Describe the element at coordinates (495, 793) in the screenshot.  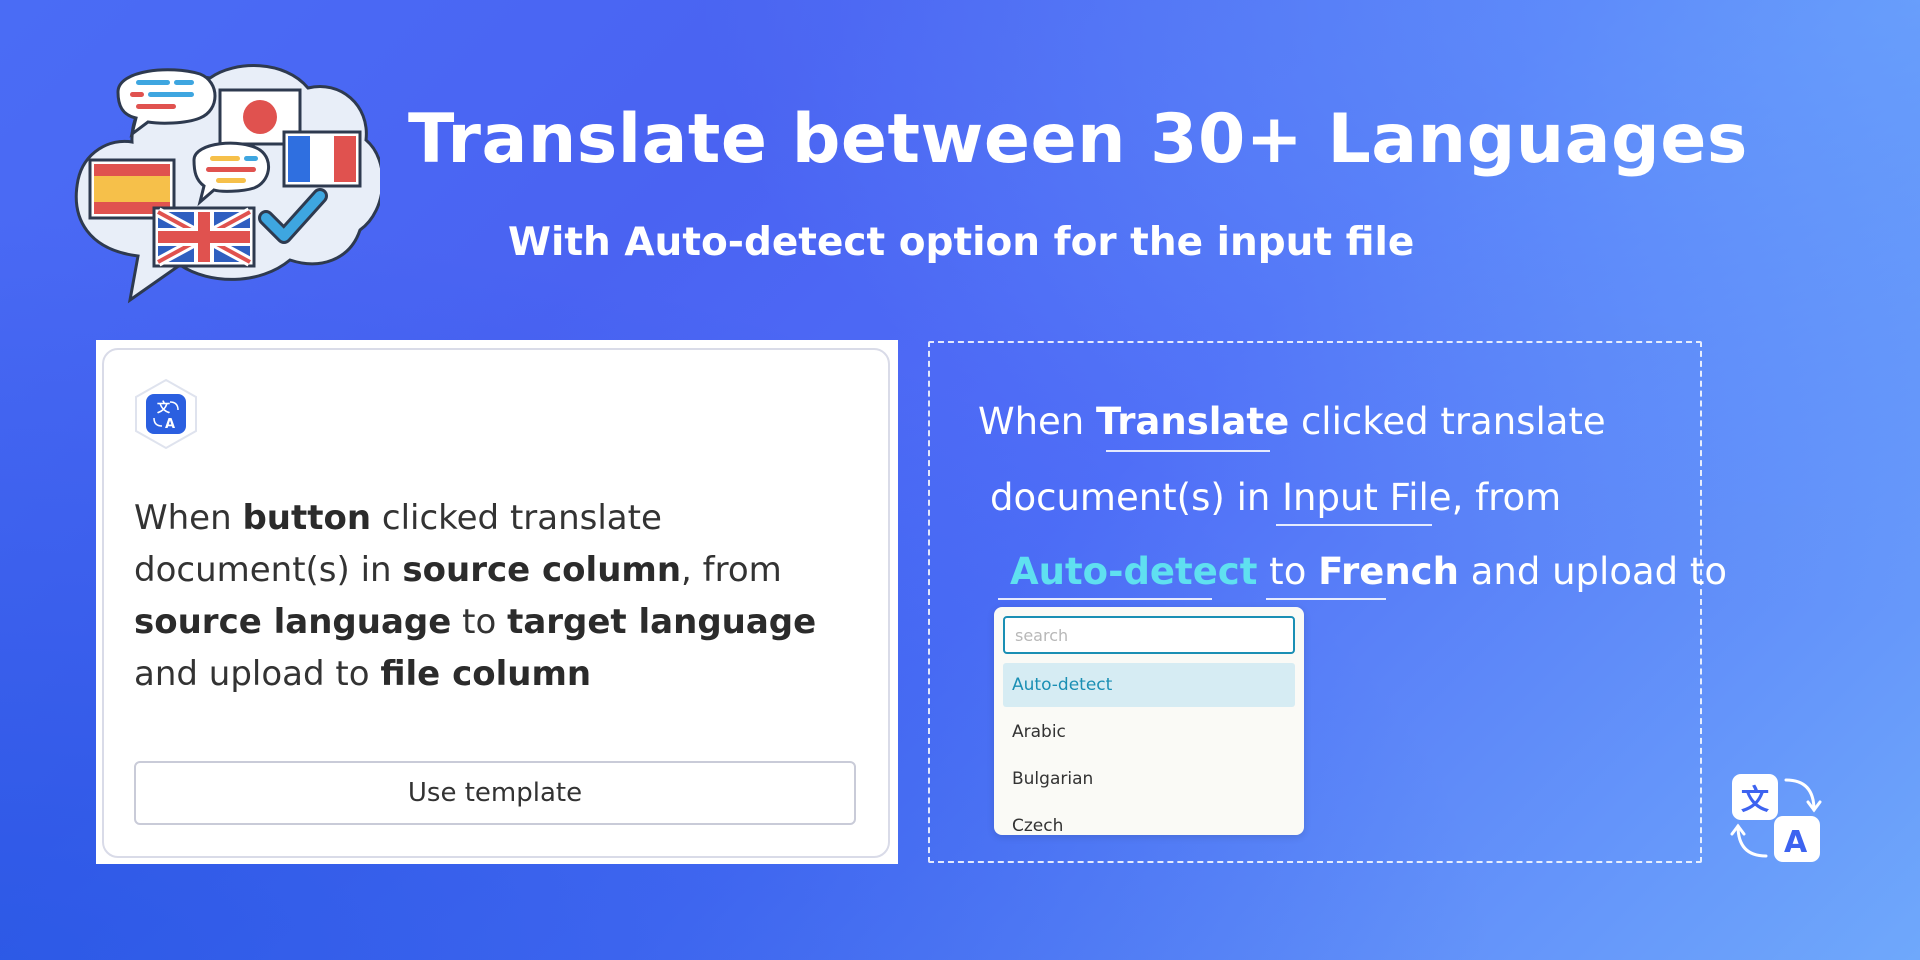
I see `use-template-button: Use template` at that location.